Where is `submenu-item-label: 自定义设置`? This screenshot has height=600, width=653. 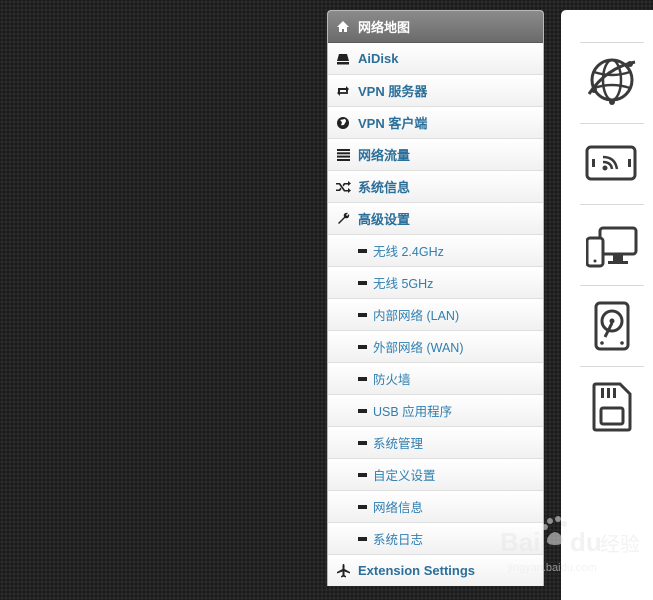 submenu-item-label: 自定义设置 is located at coordinates (404, 476).